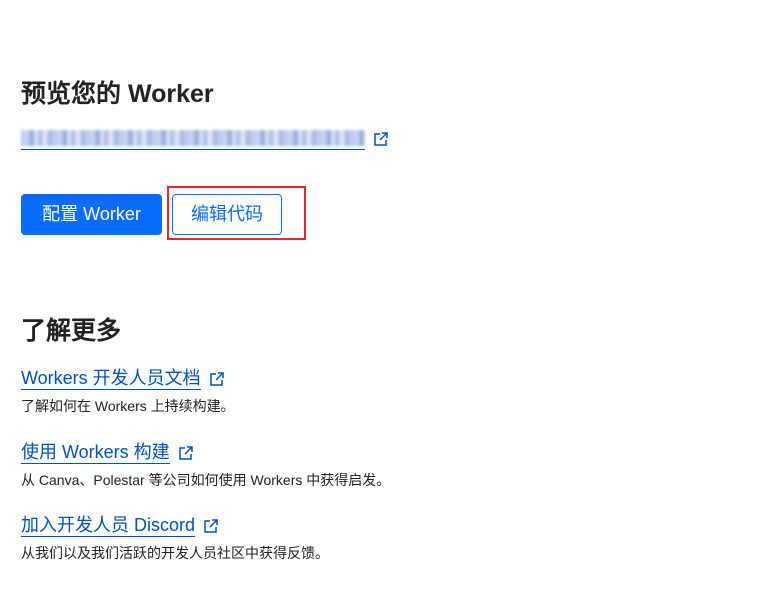 This screenshot has height=598, width=759. Describe the element at coordinates (111, 379) in the screenshot. I see `workers-docs-link: Workers 开发人员文档` at that location.